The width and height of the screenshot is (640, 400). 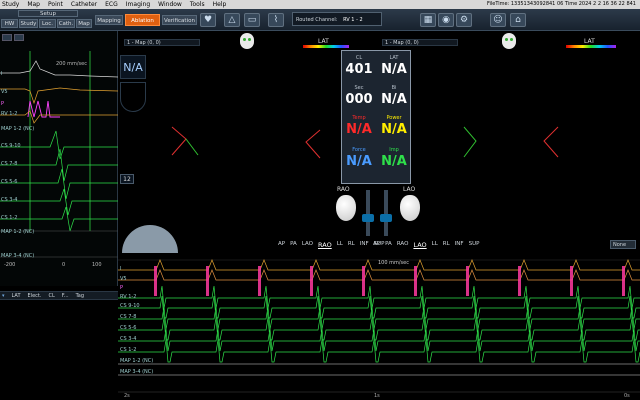 I want to click on map-overlay-select: None, so click(x=623, y=244).